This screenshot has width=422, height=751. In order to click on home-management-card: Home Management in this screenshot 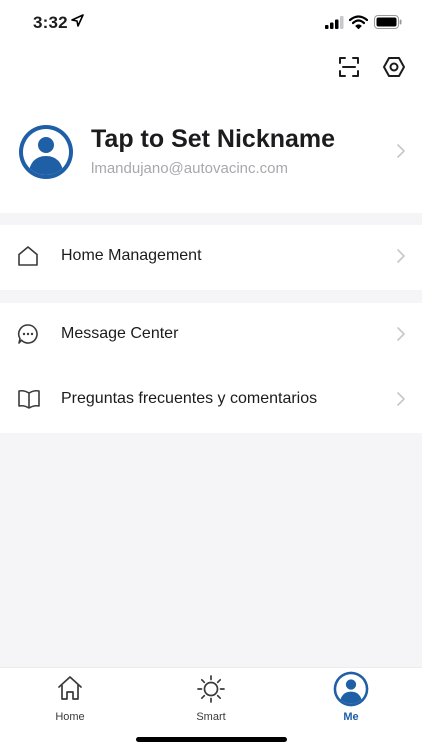, I will do `click(211, 257)`.